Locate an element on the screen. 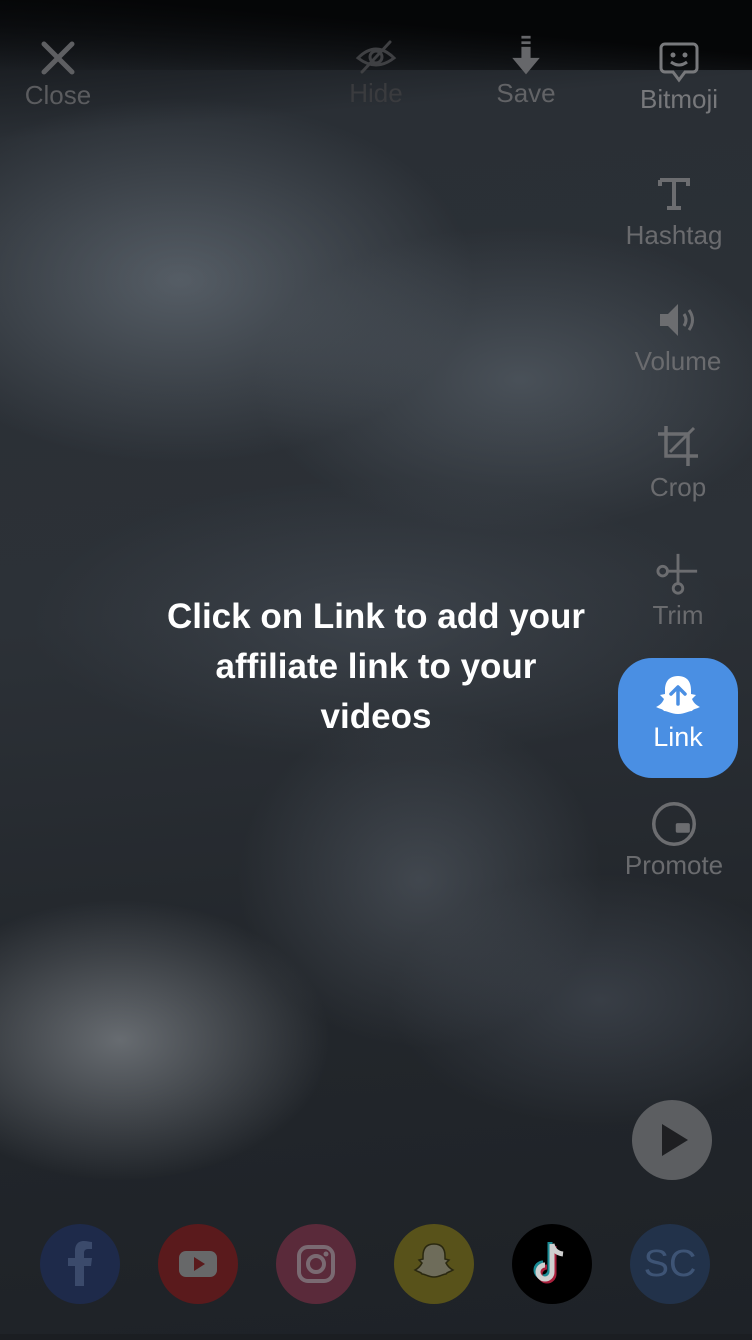 Image resolution: width=752 pixels, height=1340 pixels. instagram-icon is located at coordinates (316, 1264).